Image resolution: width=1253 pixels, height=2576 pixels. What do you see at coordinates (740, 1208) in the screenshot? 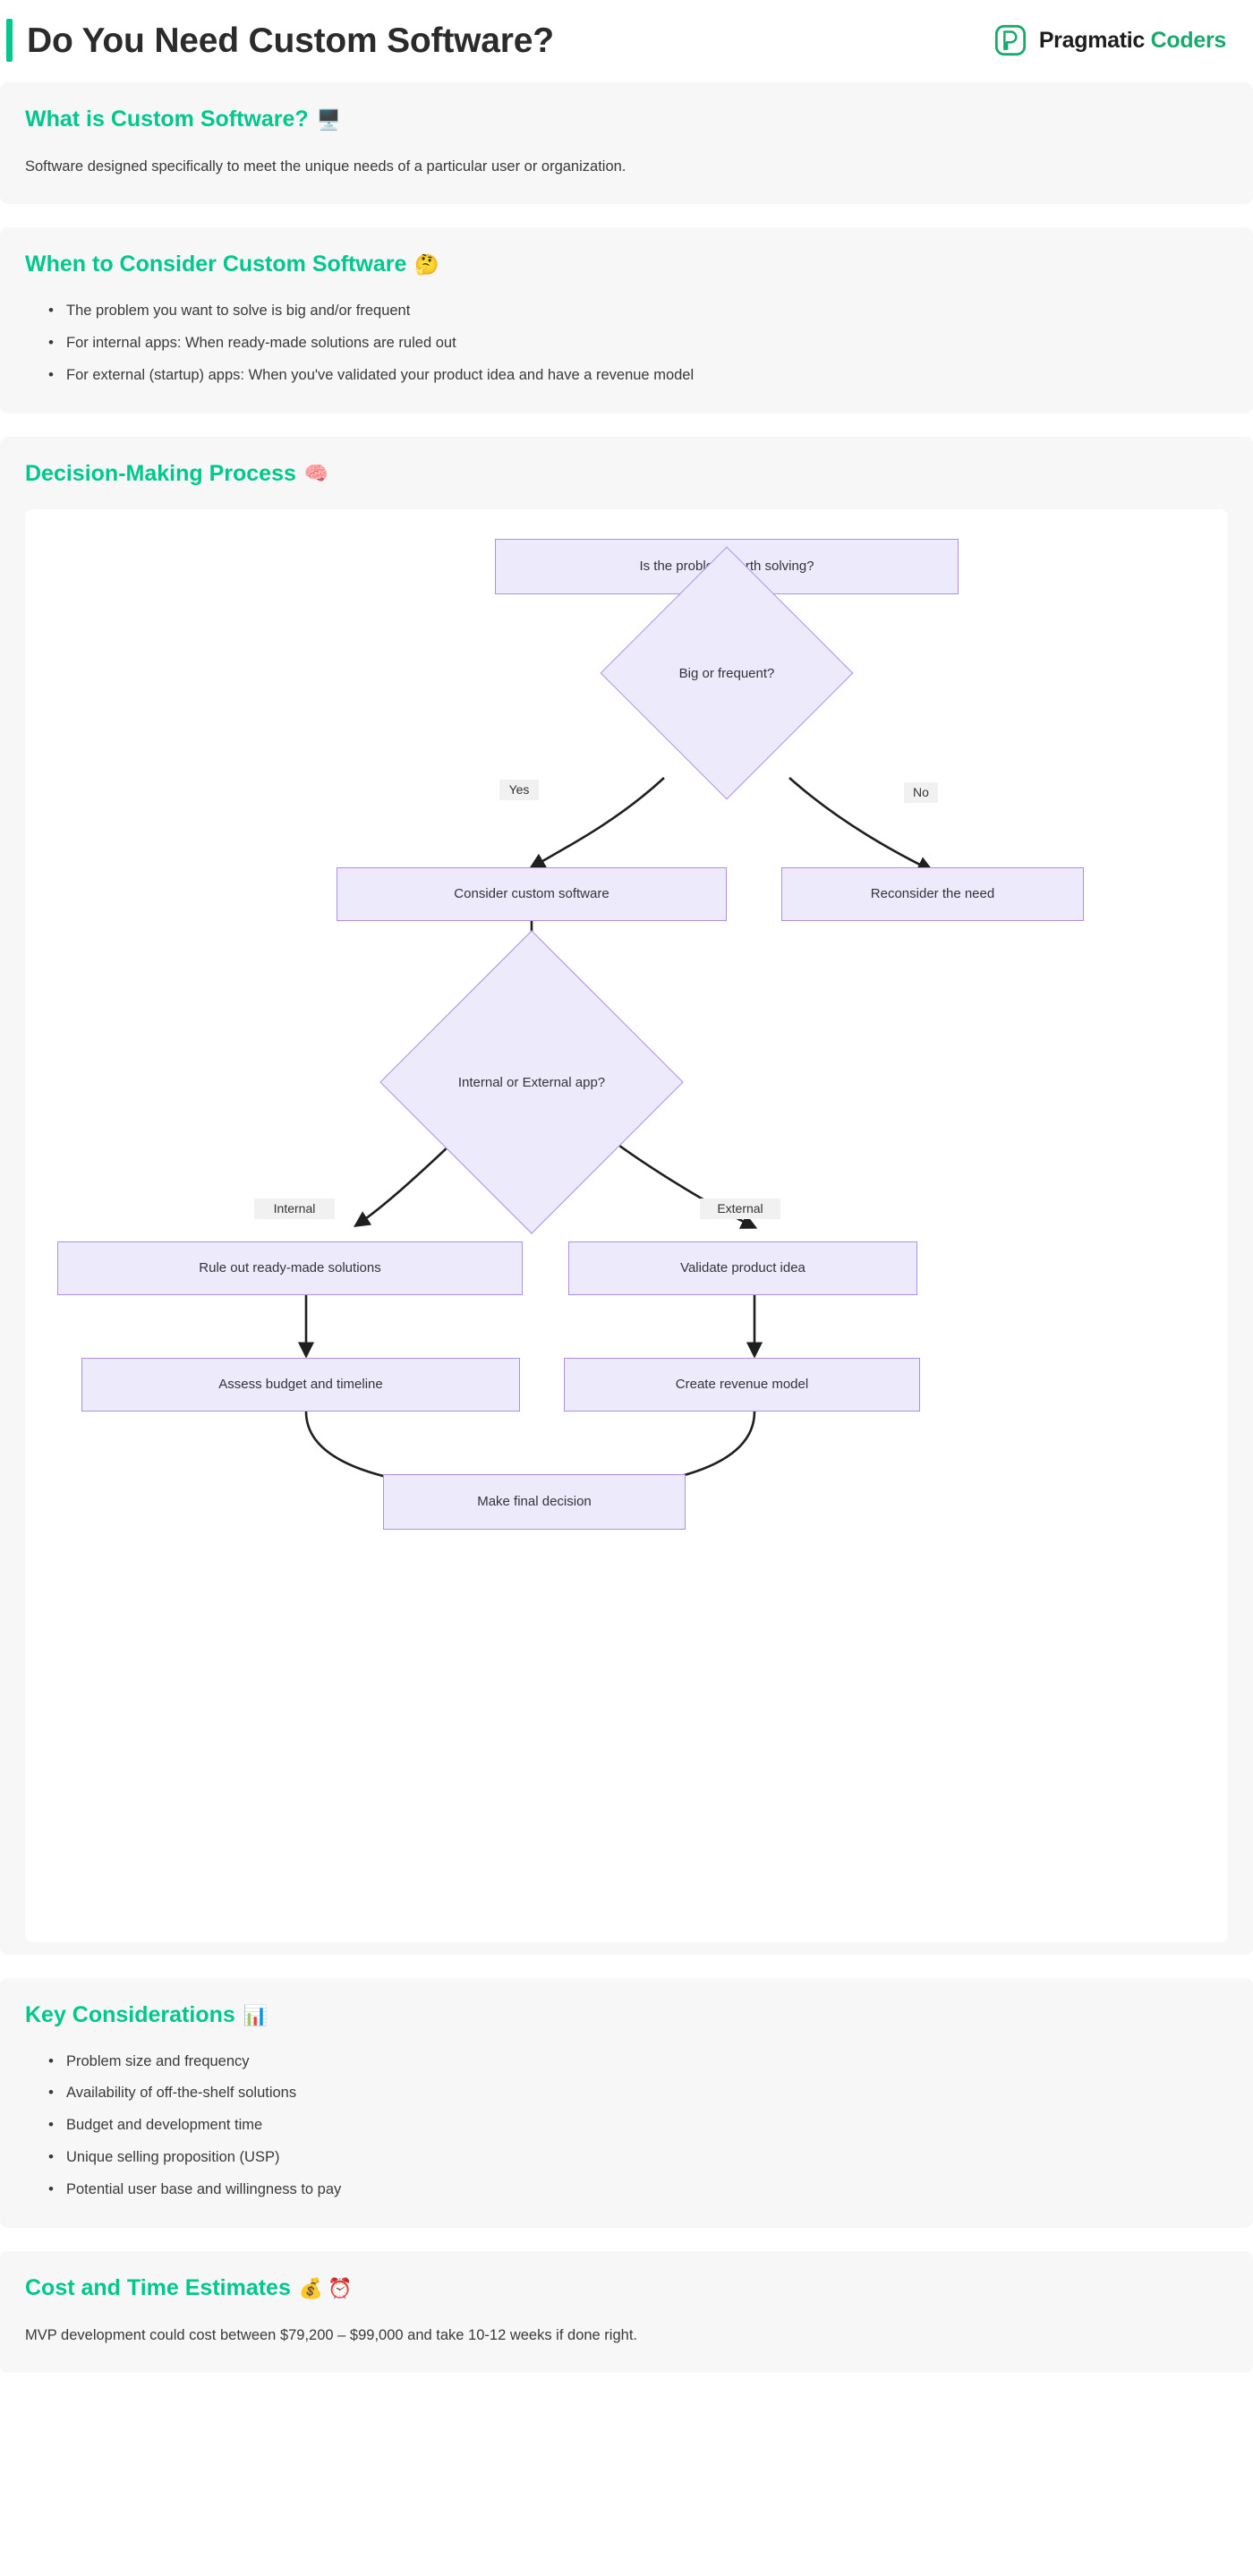
I see `edge-label-external: External` at bounding box center [740, 1208].